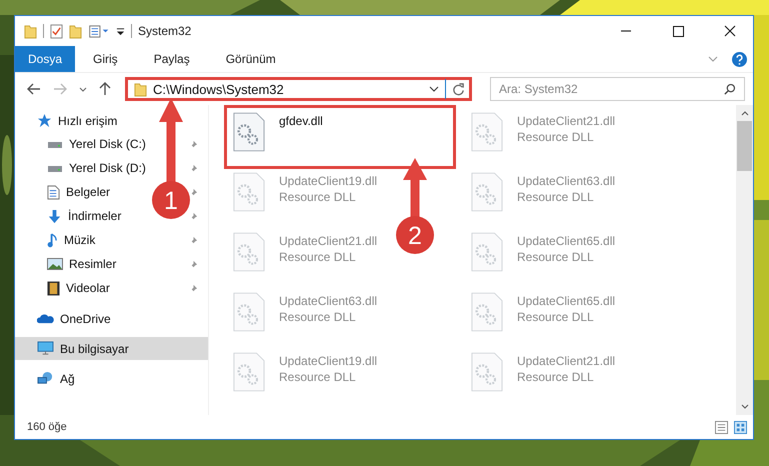 The image size is (769, 466). Describe the element at coordinates (171, 200) in the screenshot. I see `step-badge: 1` at that location.